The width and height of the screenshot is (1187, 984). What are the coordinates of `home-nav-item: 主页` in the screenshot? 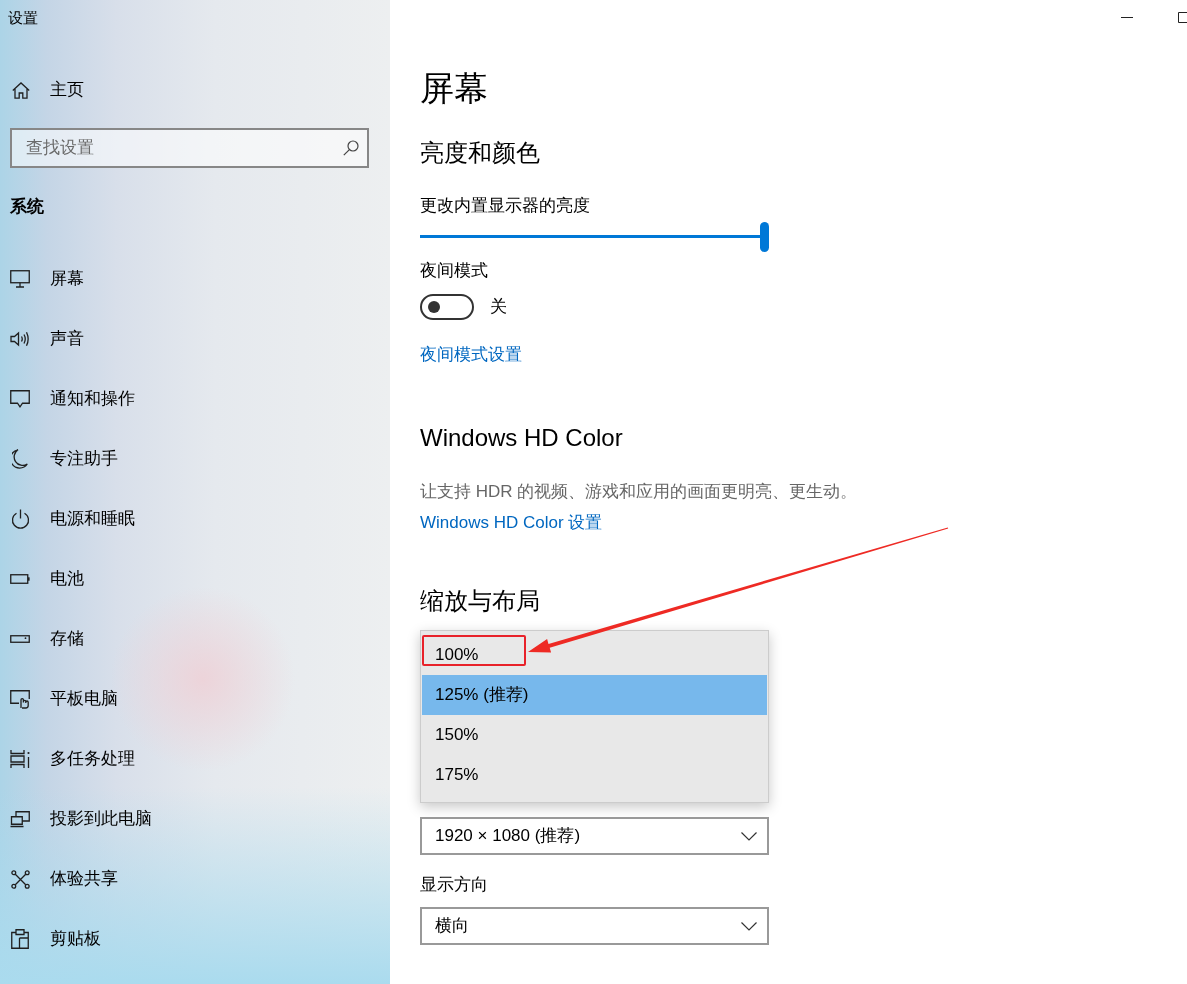 It's located at (195, 90).